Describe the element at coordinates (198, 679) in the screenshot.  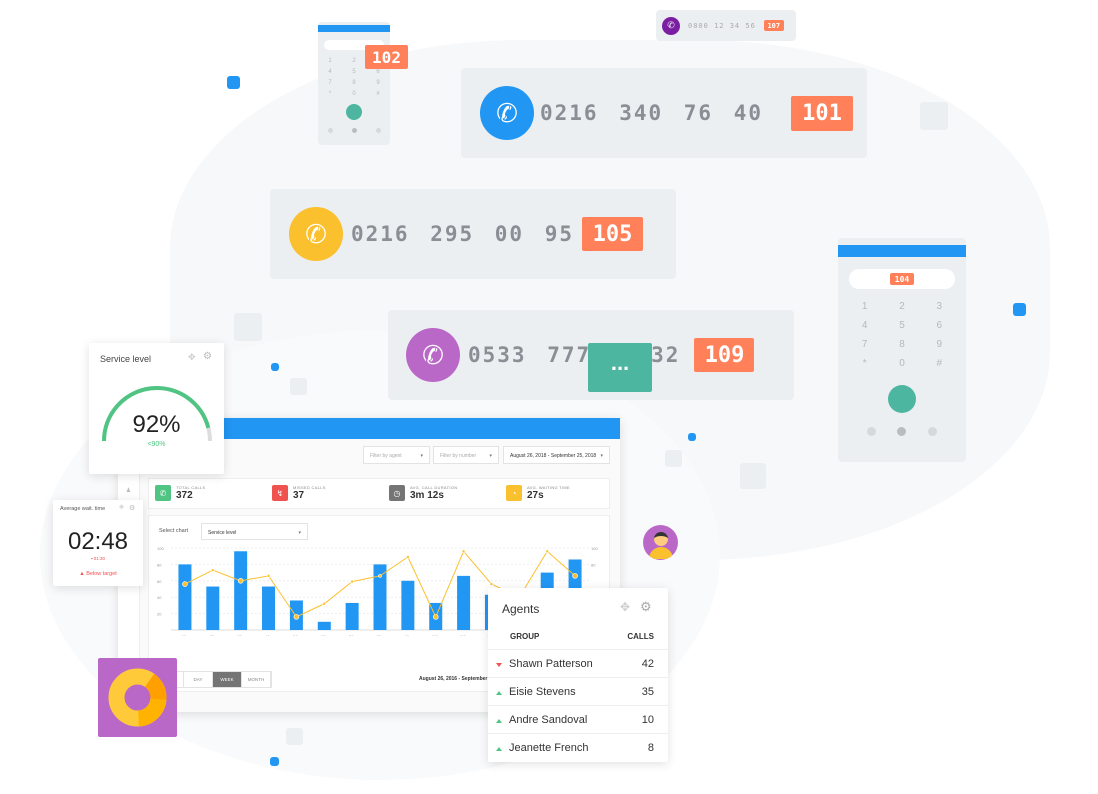
I see `period-day-button: DAY` at that location.